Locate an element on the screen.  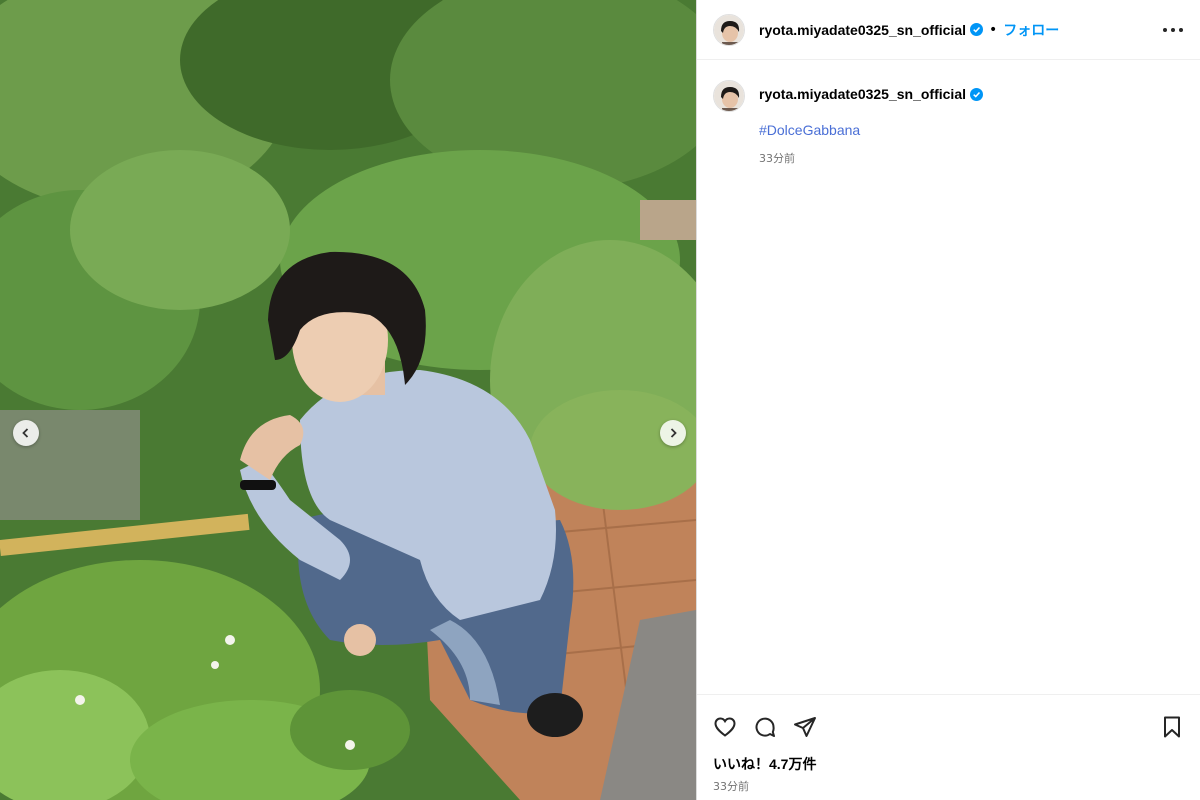
next-image-button is located at coordinates (673, 433).